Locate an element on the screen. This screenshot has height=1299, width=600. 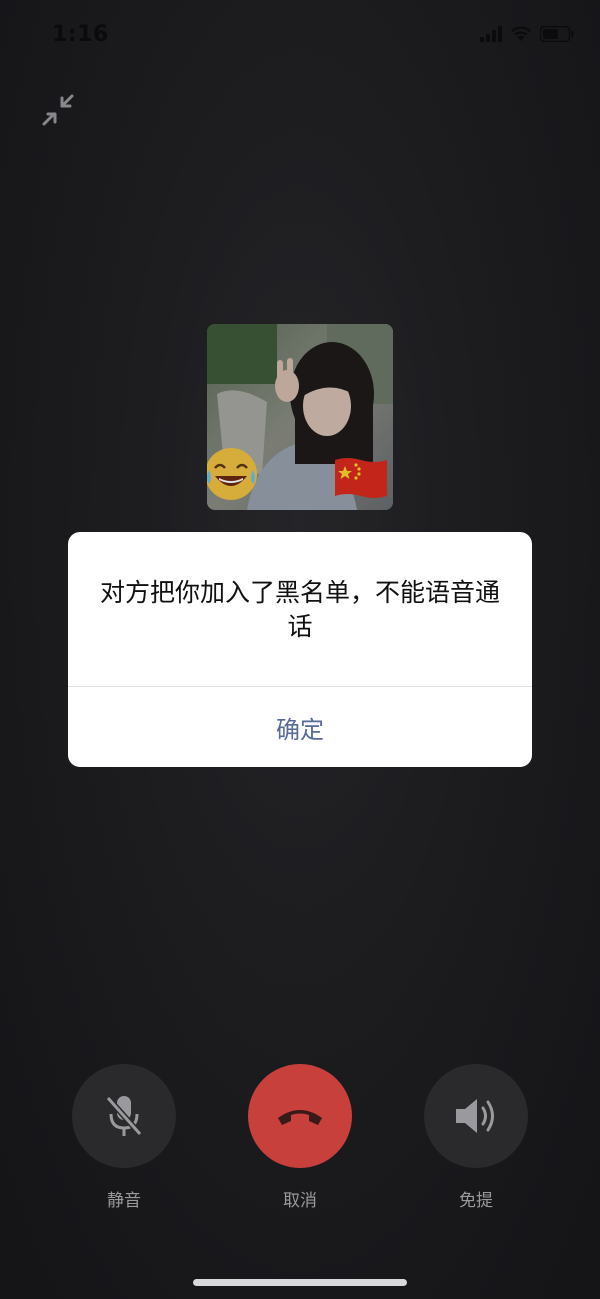
speaker-icon is located at coordinates (475, 1116).